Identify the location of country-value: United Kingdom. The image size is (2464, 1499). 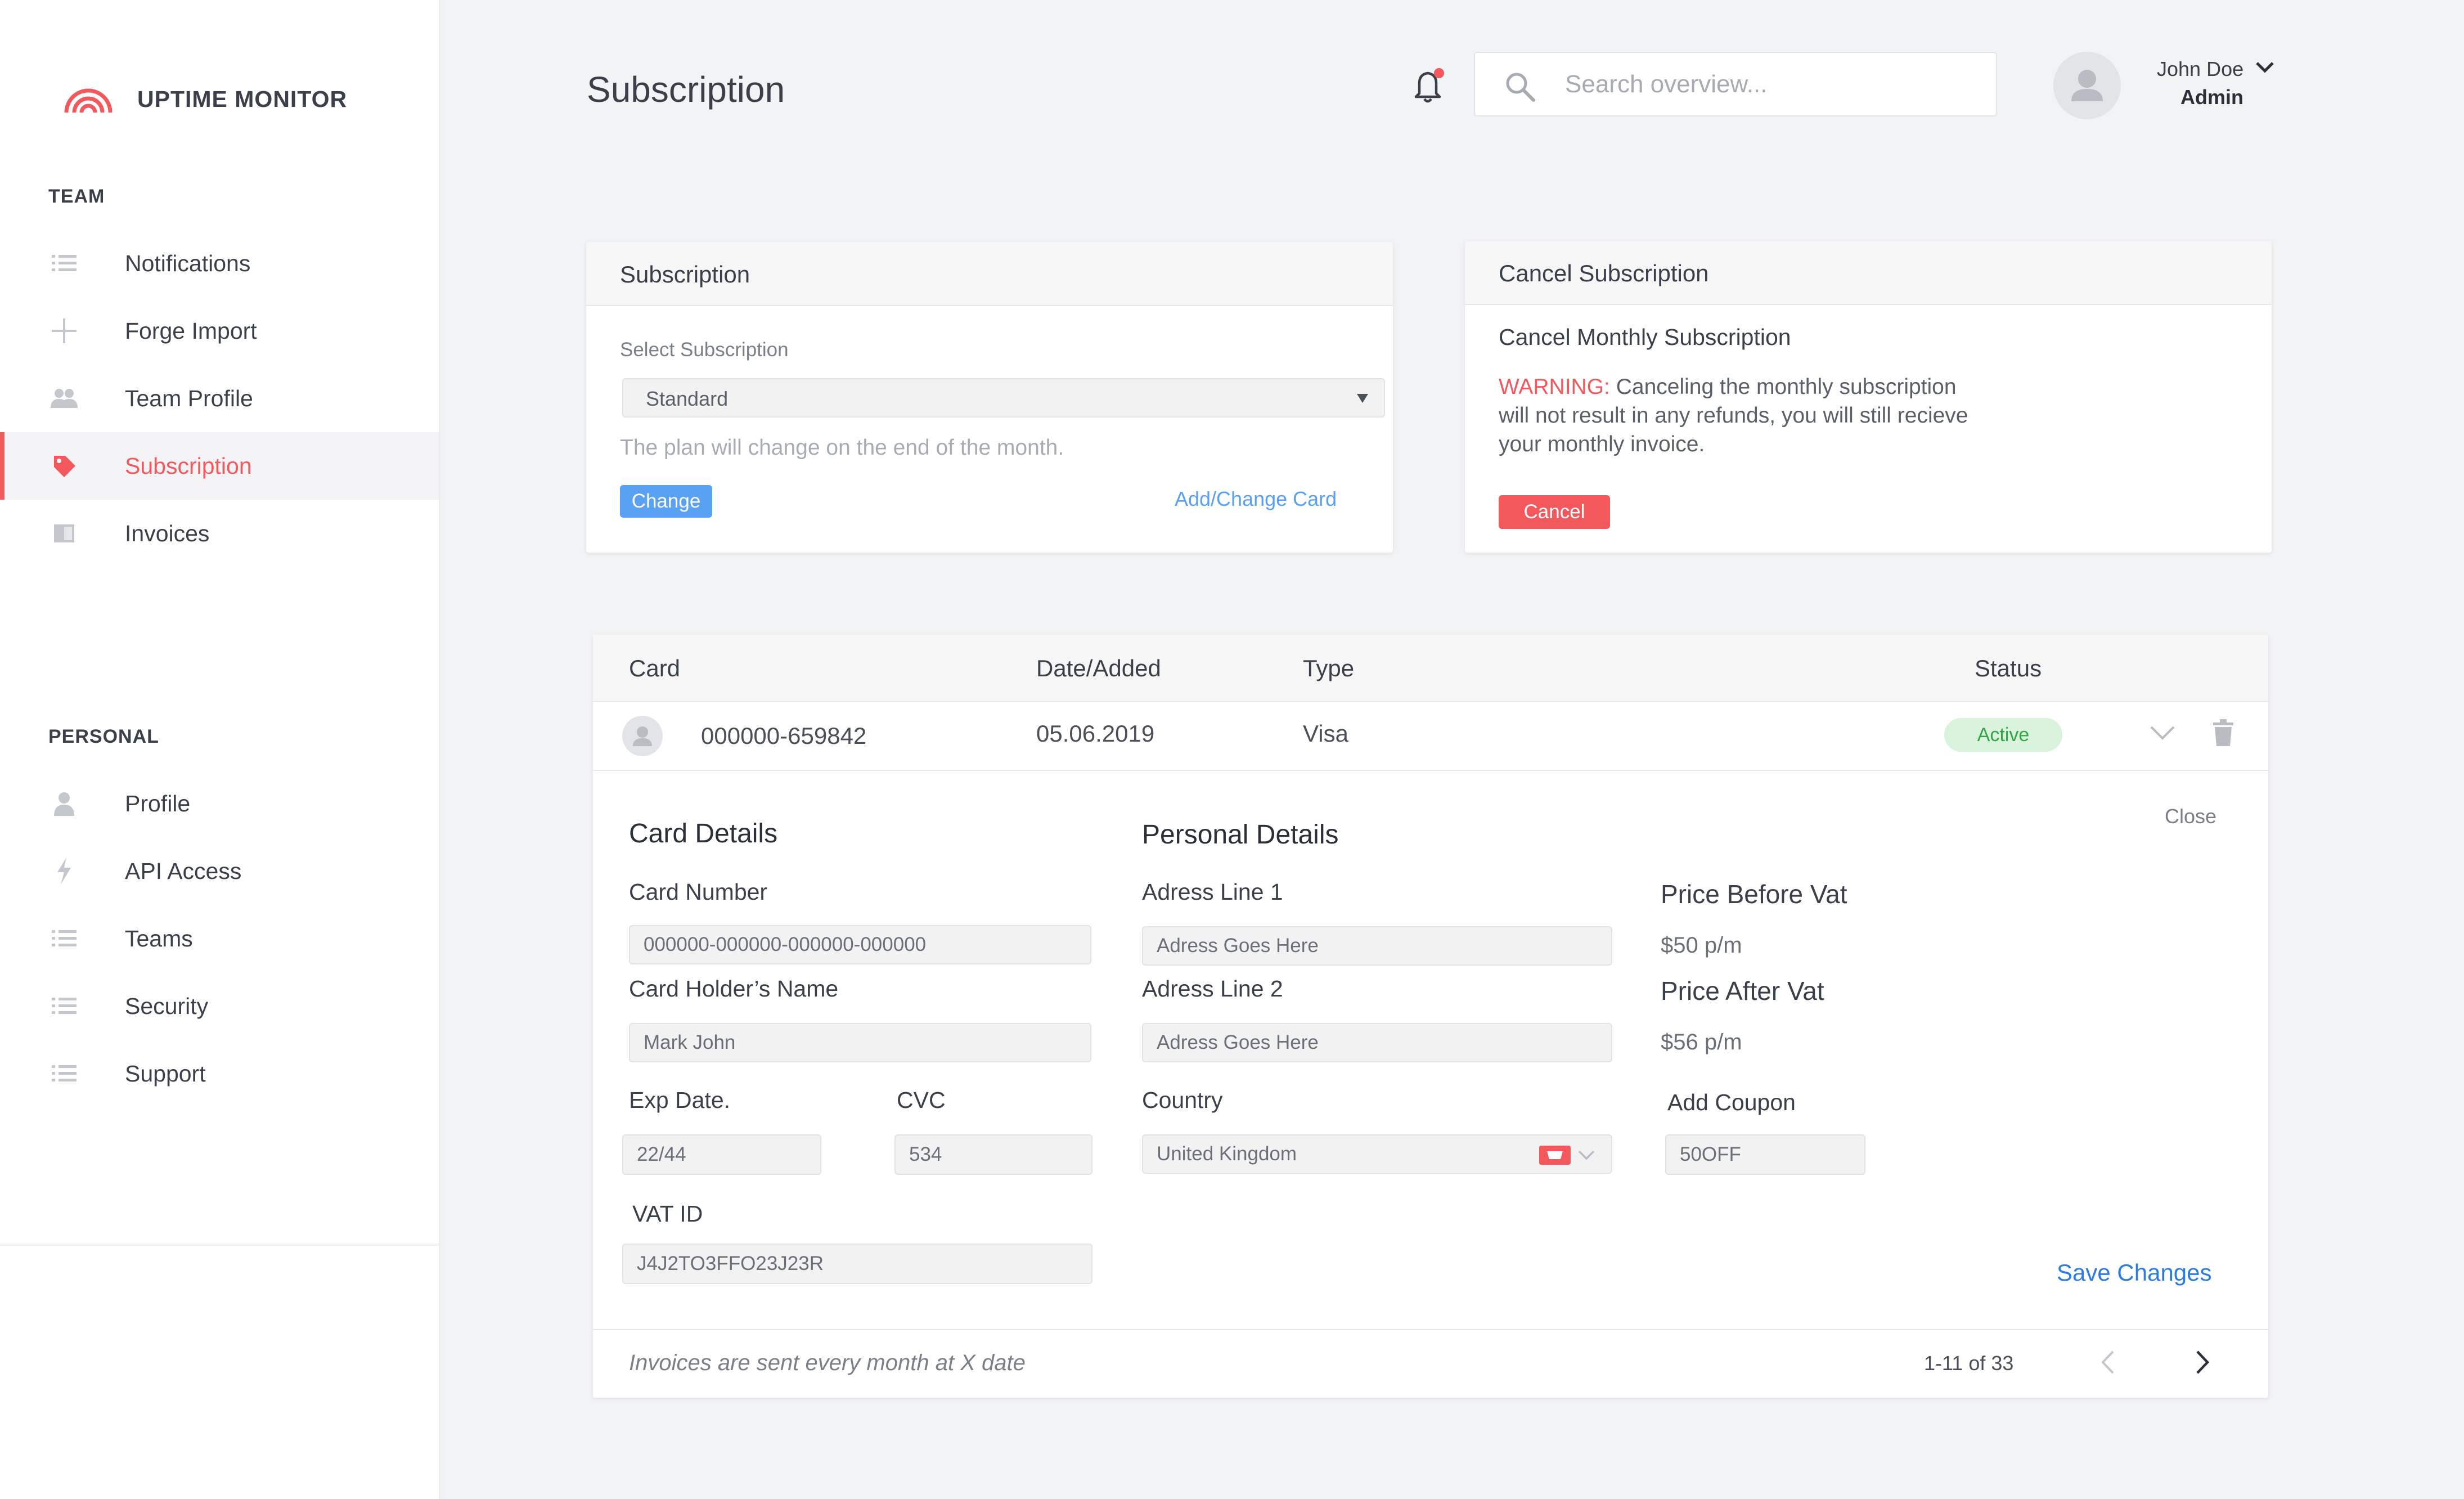
(1227, 1154).